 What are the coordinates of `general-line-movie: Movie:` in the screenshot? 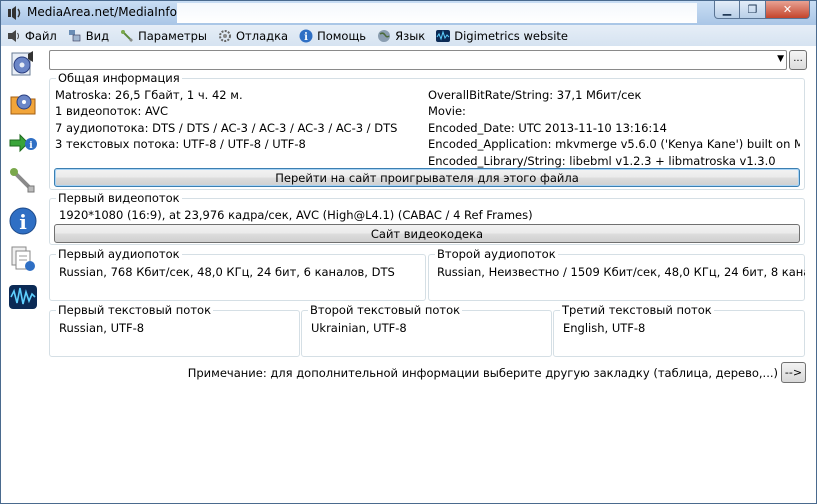 It's located at (447, 111).